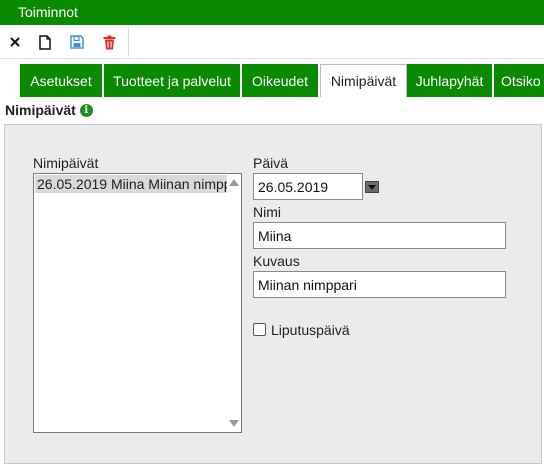  Describe the element at coordinates (234, 182) in the screenshot. I see `scroll-up-arrow-icon` at that location.